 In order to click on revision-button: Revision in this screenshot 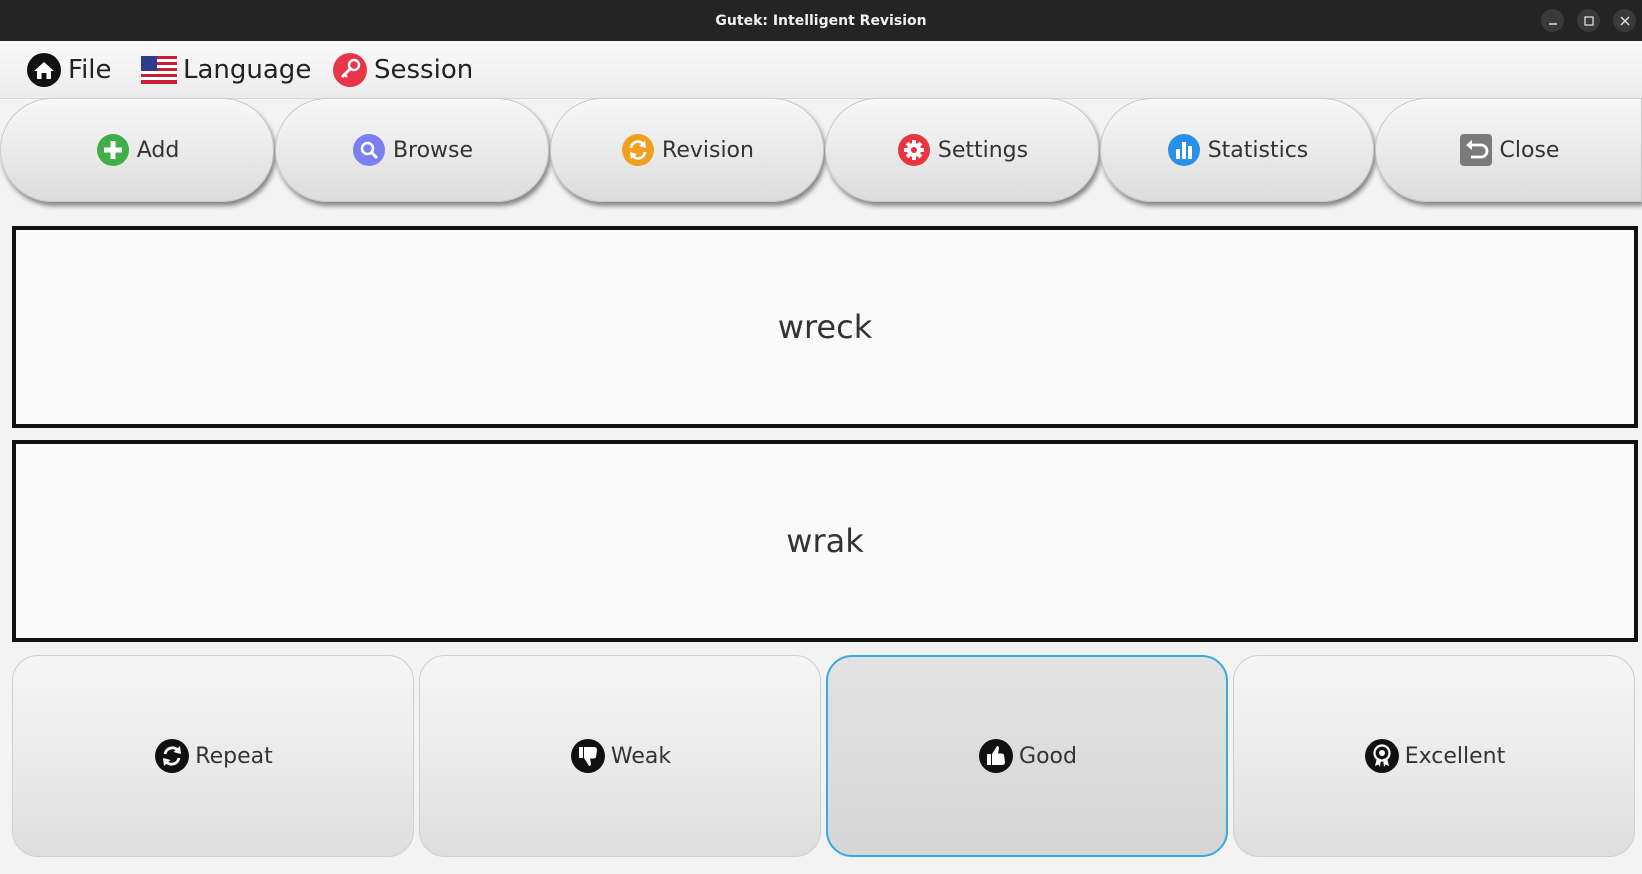, I will do `click(687, 150)`.